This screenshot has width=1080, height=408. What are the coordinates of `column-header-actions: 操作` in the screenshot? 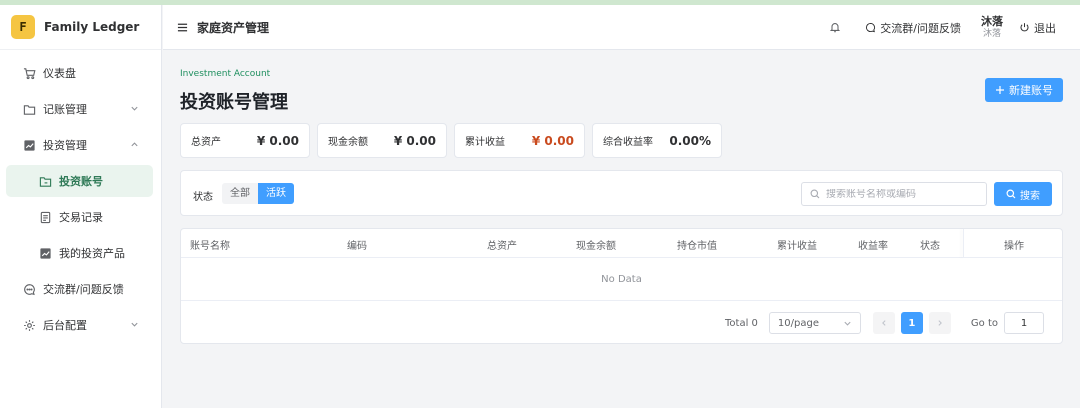 It's located at (1014, 246).